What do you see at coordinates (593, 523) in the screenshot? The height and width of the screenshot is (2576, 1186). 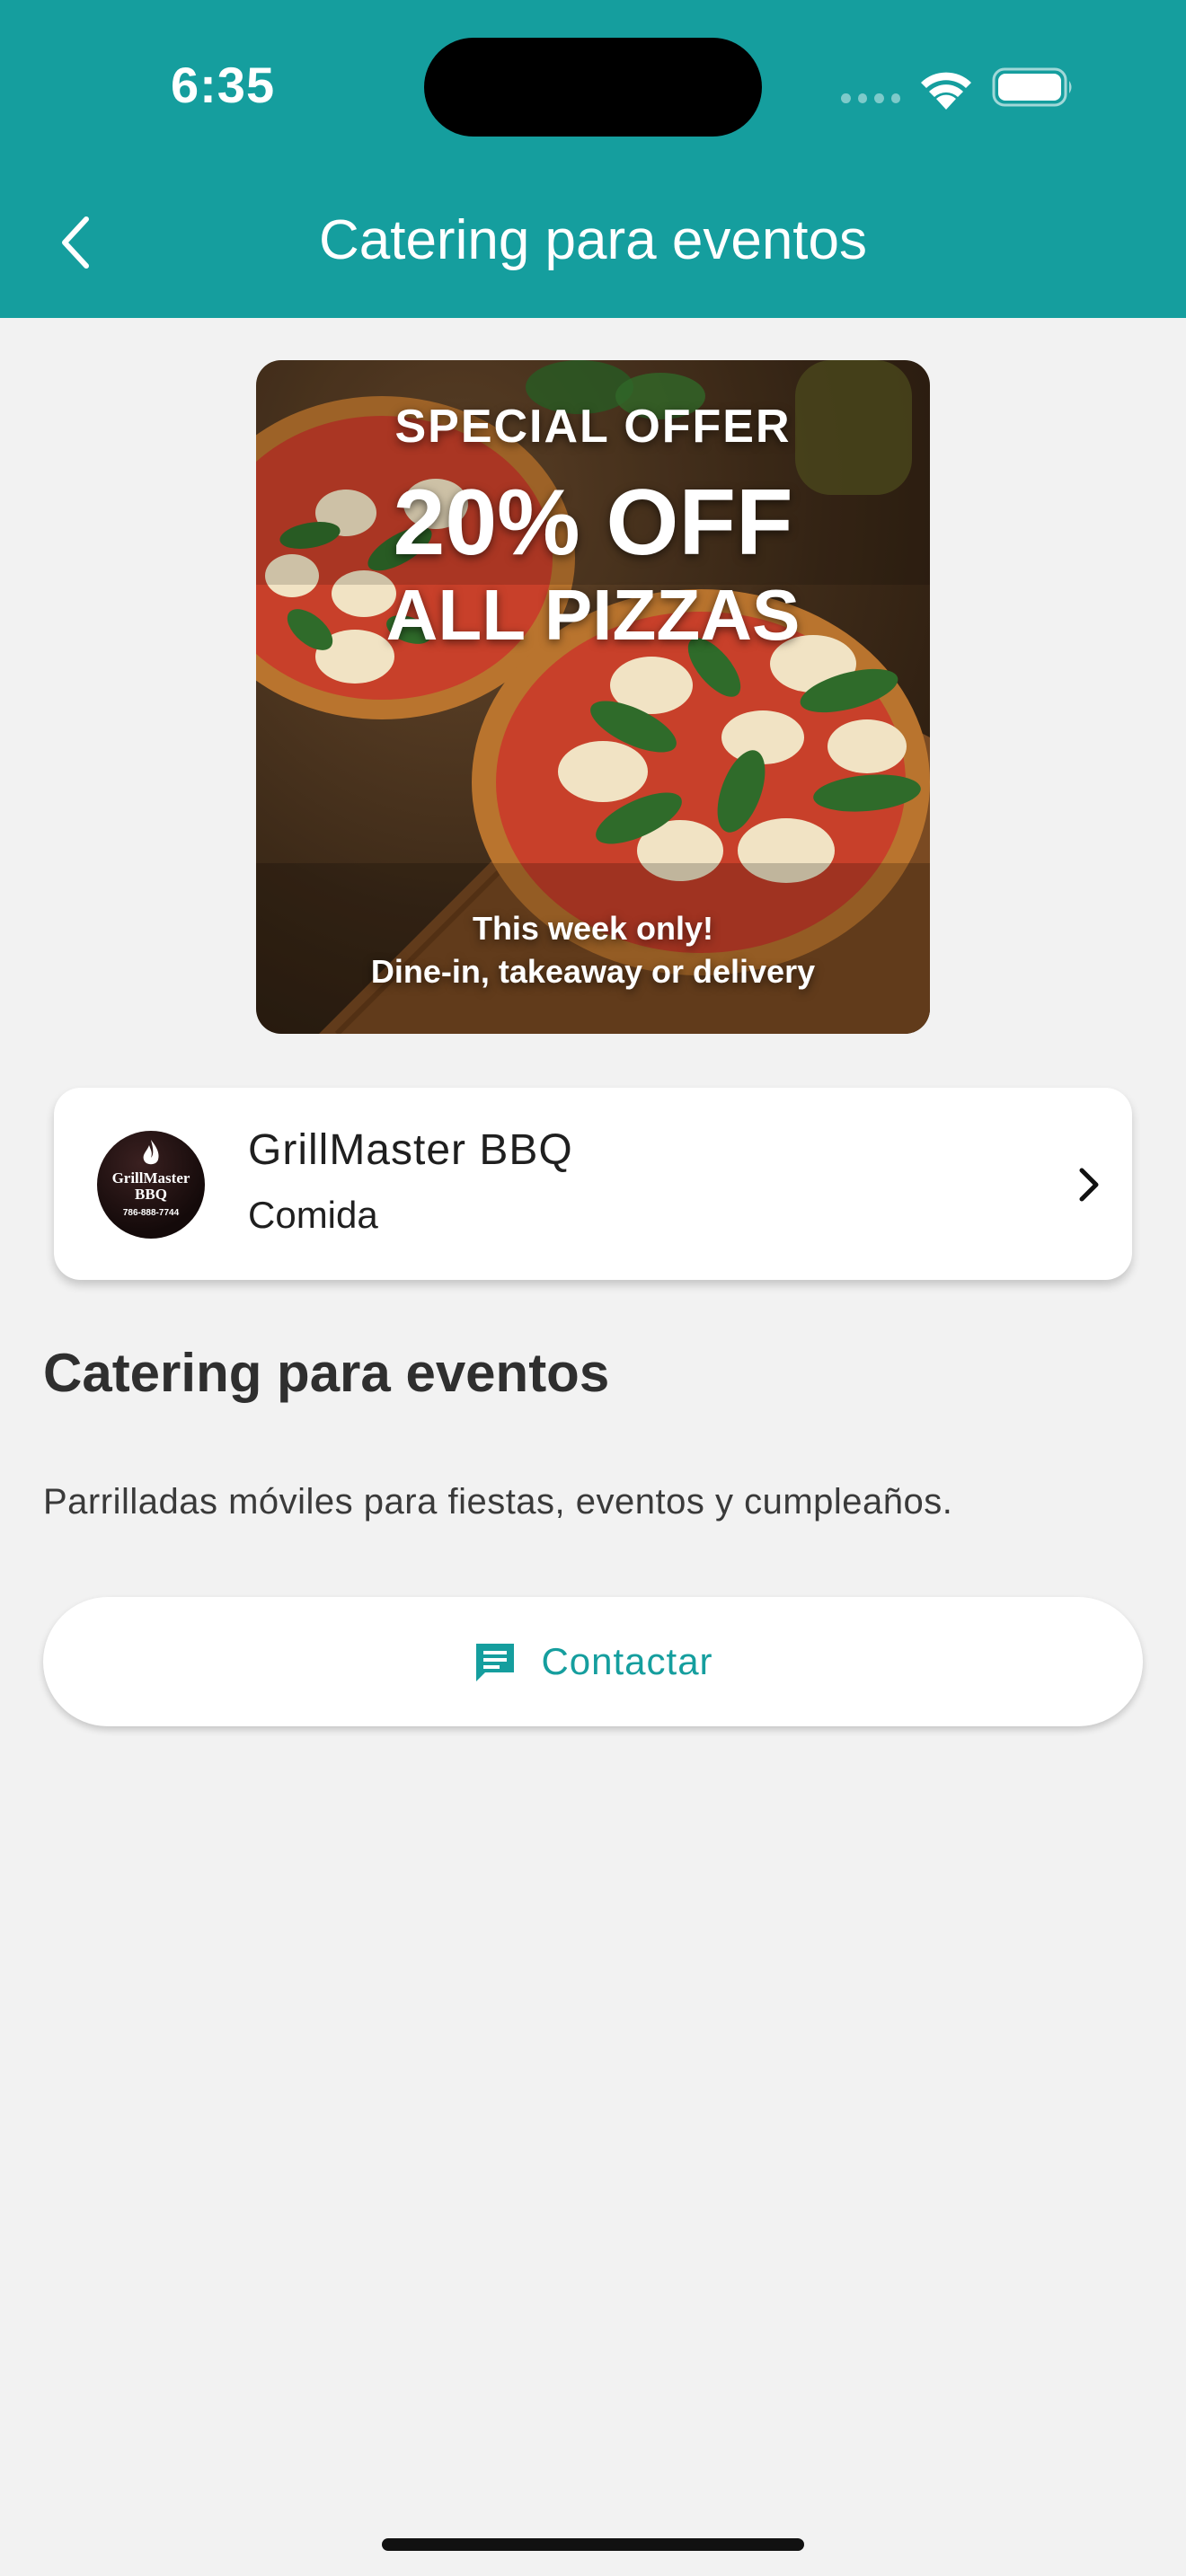 I see `promo-headline: 20% OFF` at bounding box center [593, 523].